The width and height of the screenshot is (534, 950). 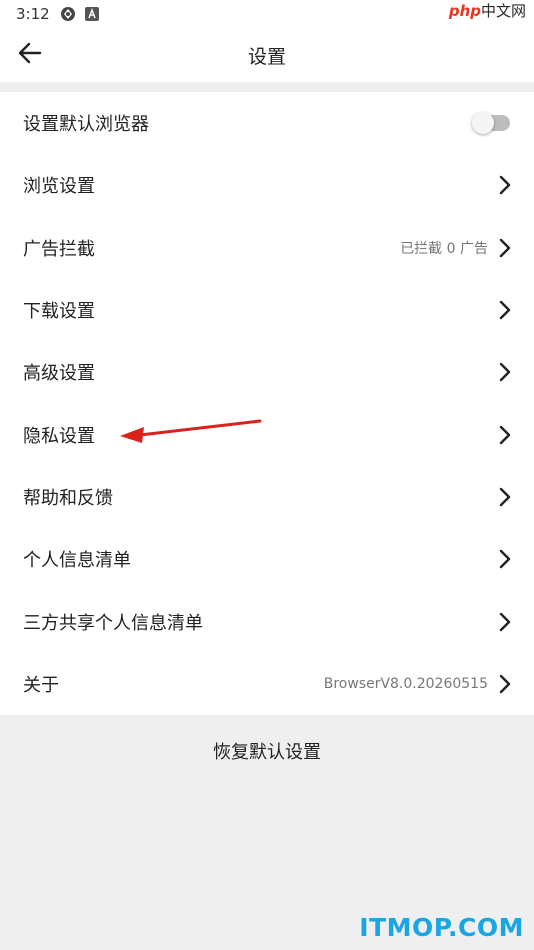 I want to click on page-title: 设置, so click(x=266, y=57).